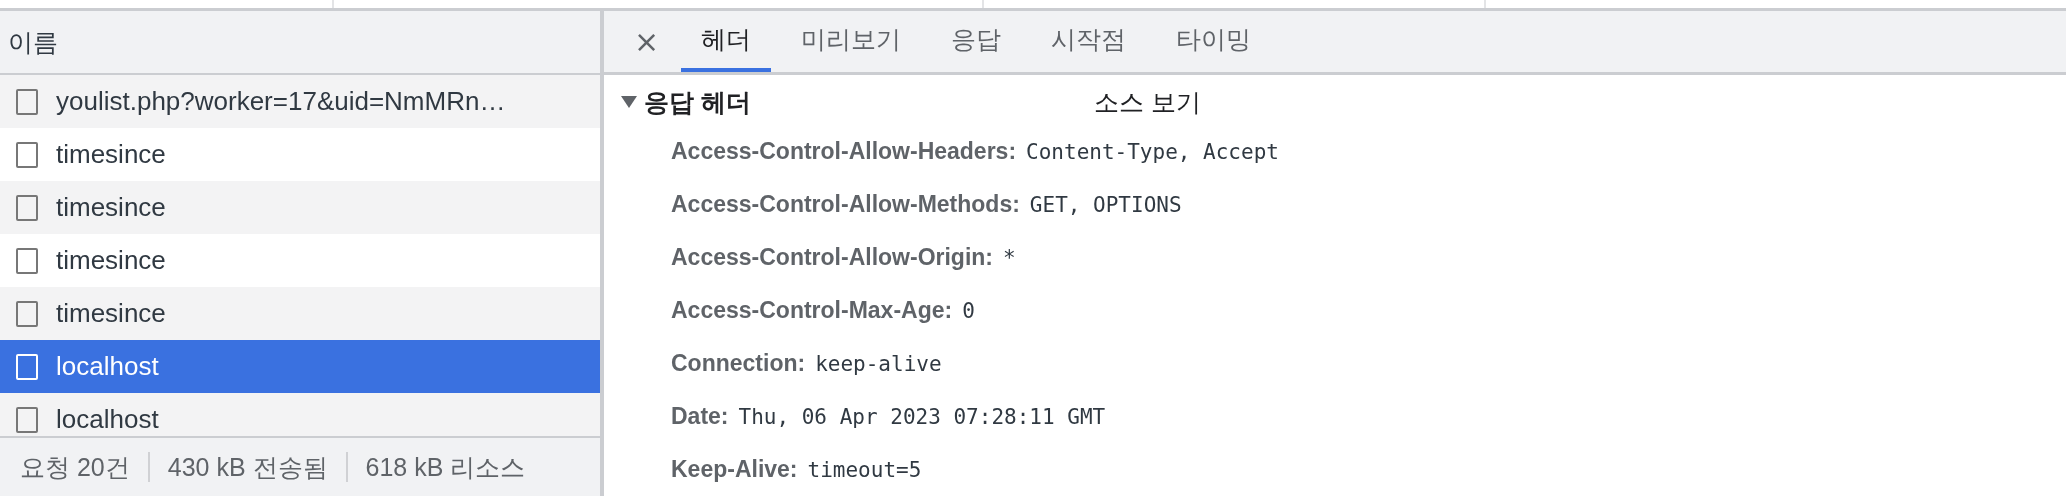  What do you see at coordinates (647, 41) in the screenshot?
I see `close-button: ×` at bounding box center [647, 41].